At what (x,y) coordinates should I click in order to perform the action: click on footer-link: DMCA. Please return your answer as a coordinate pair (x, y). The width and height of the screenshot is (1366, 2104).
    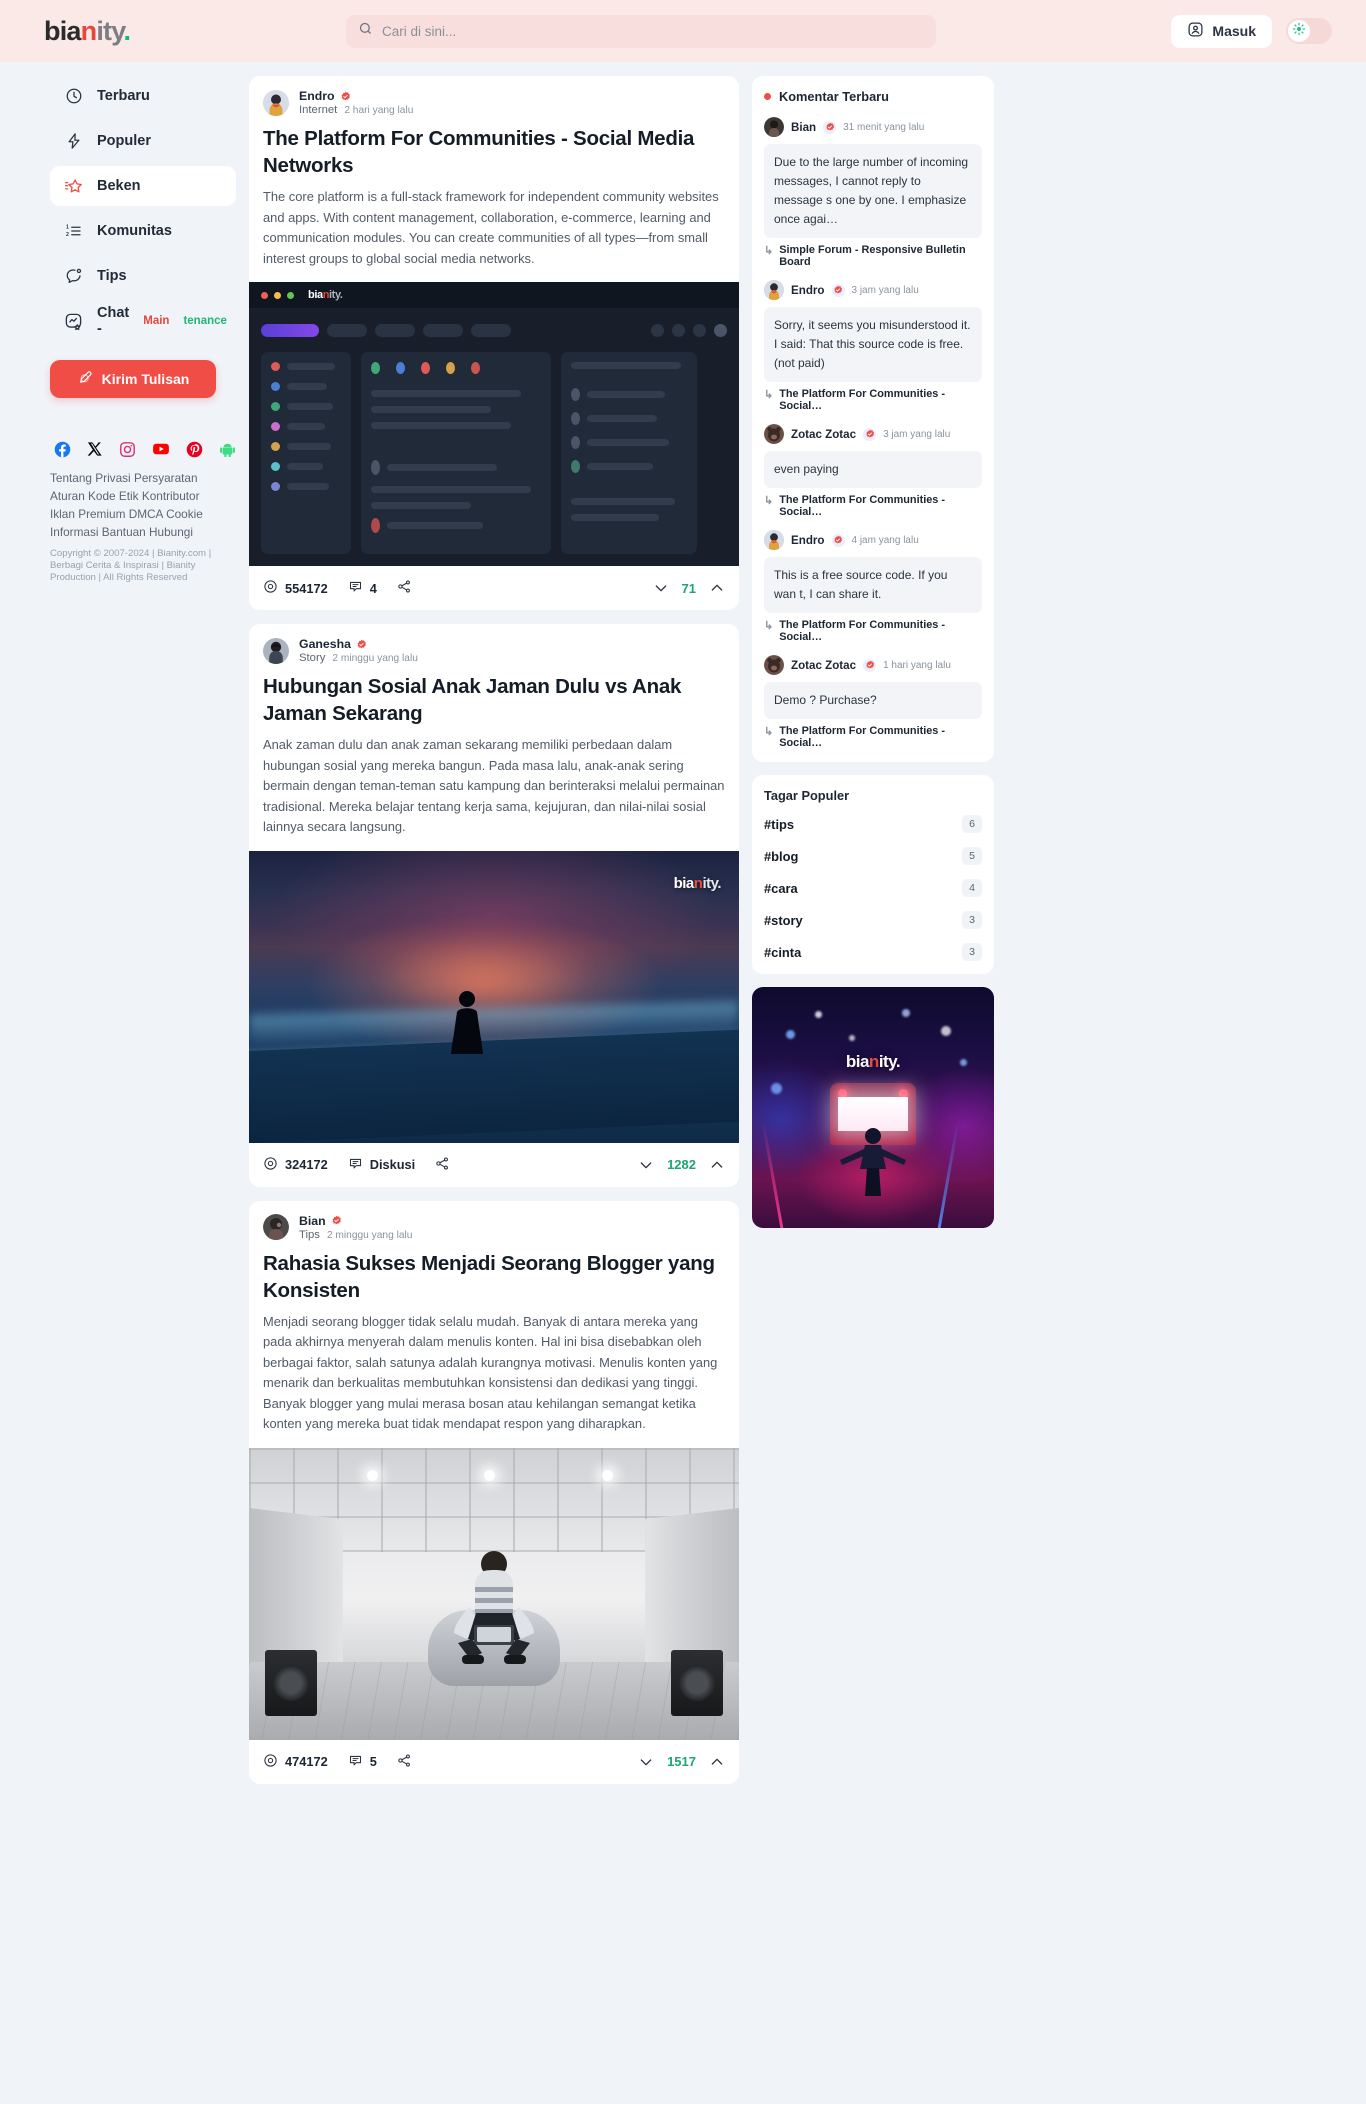
    Looking at the image, I should click on (146, 514).